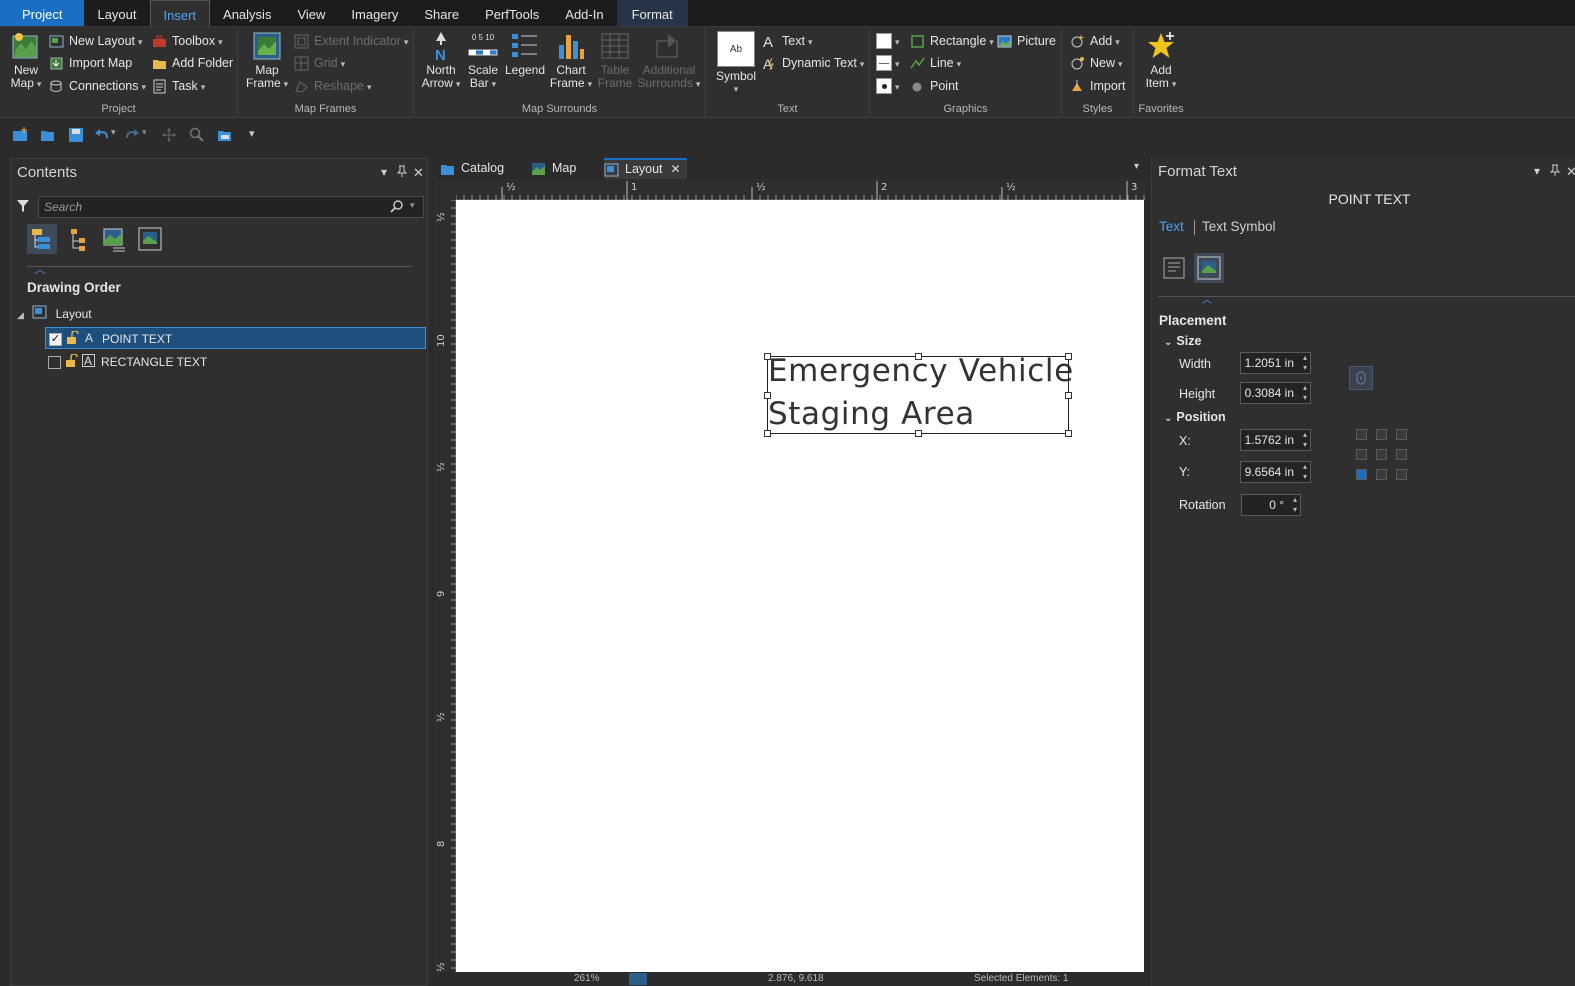 The height and width of the screenshot is (986, 1575). Describe the element at coordinates (553, 168) in the screenshot. I see `view-tab-map: Map` at that location.